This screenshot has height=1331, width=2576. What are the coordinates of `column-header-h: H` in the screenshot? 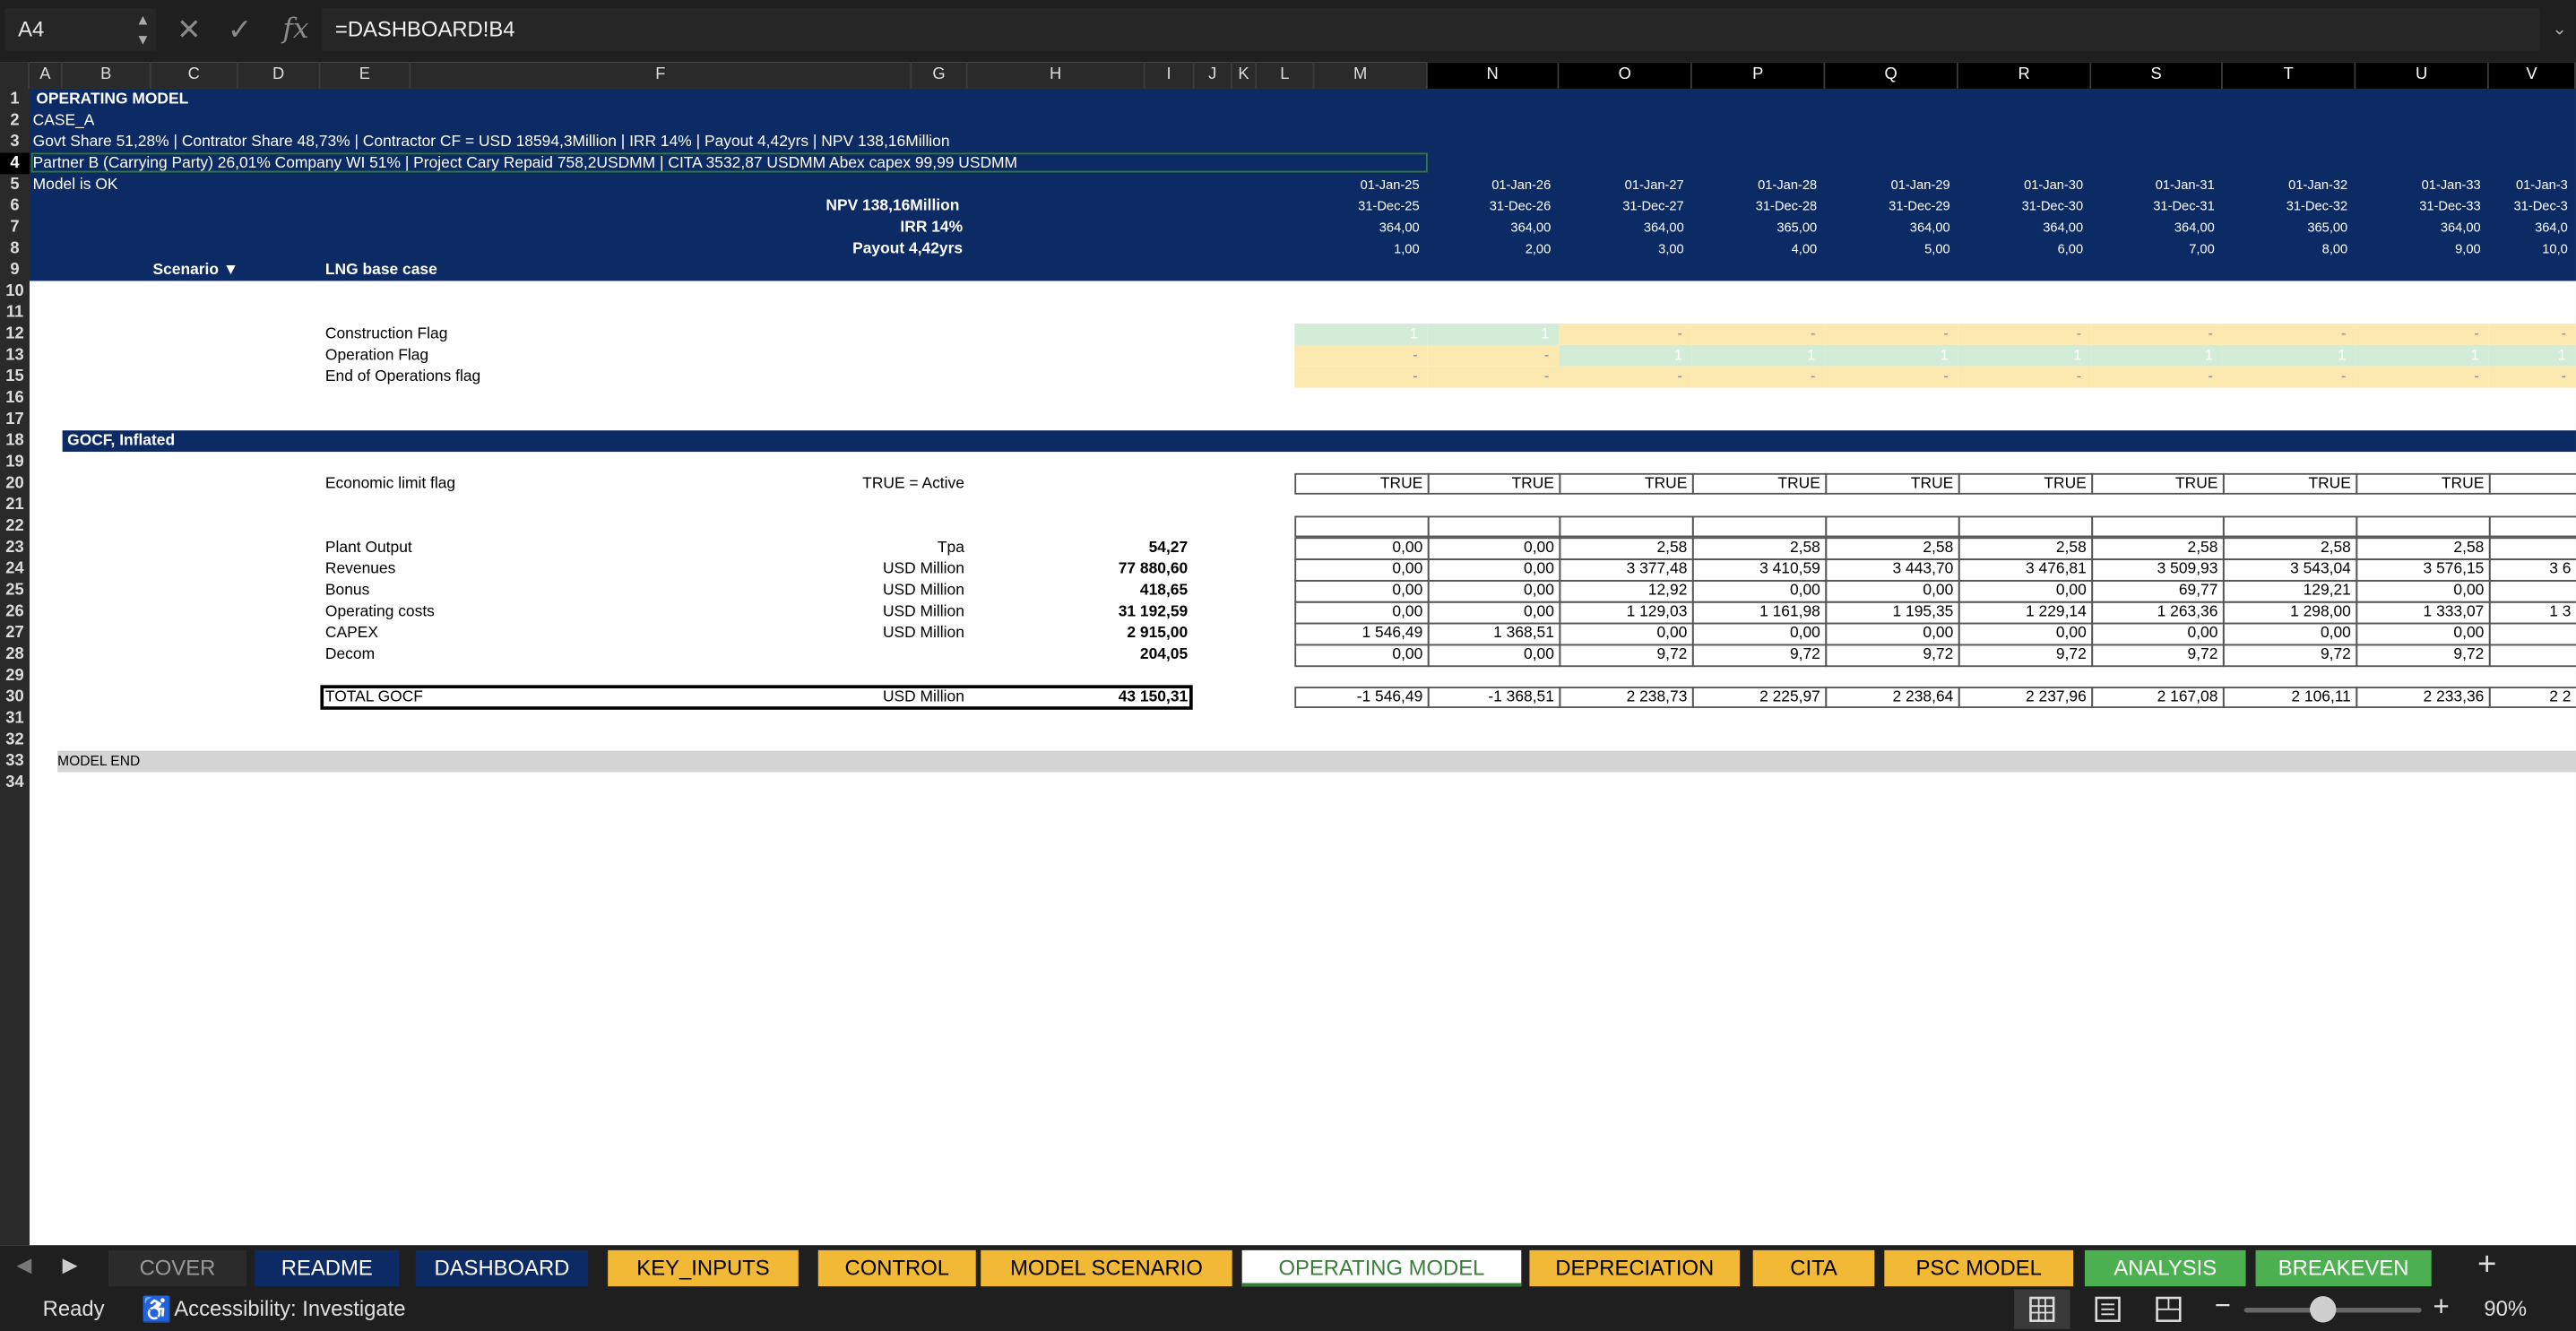 It's located at (1056, 75).